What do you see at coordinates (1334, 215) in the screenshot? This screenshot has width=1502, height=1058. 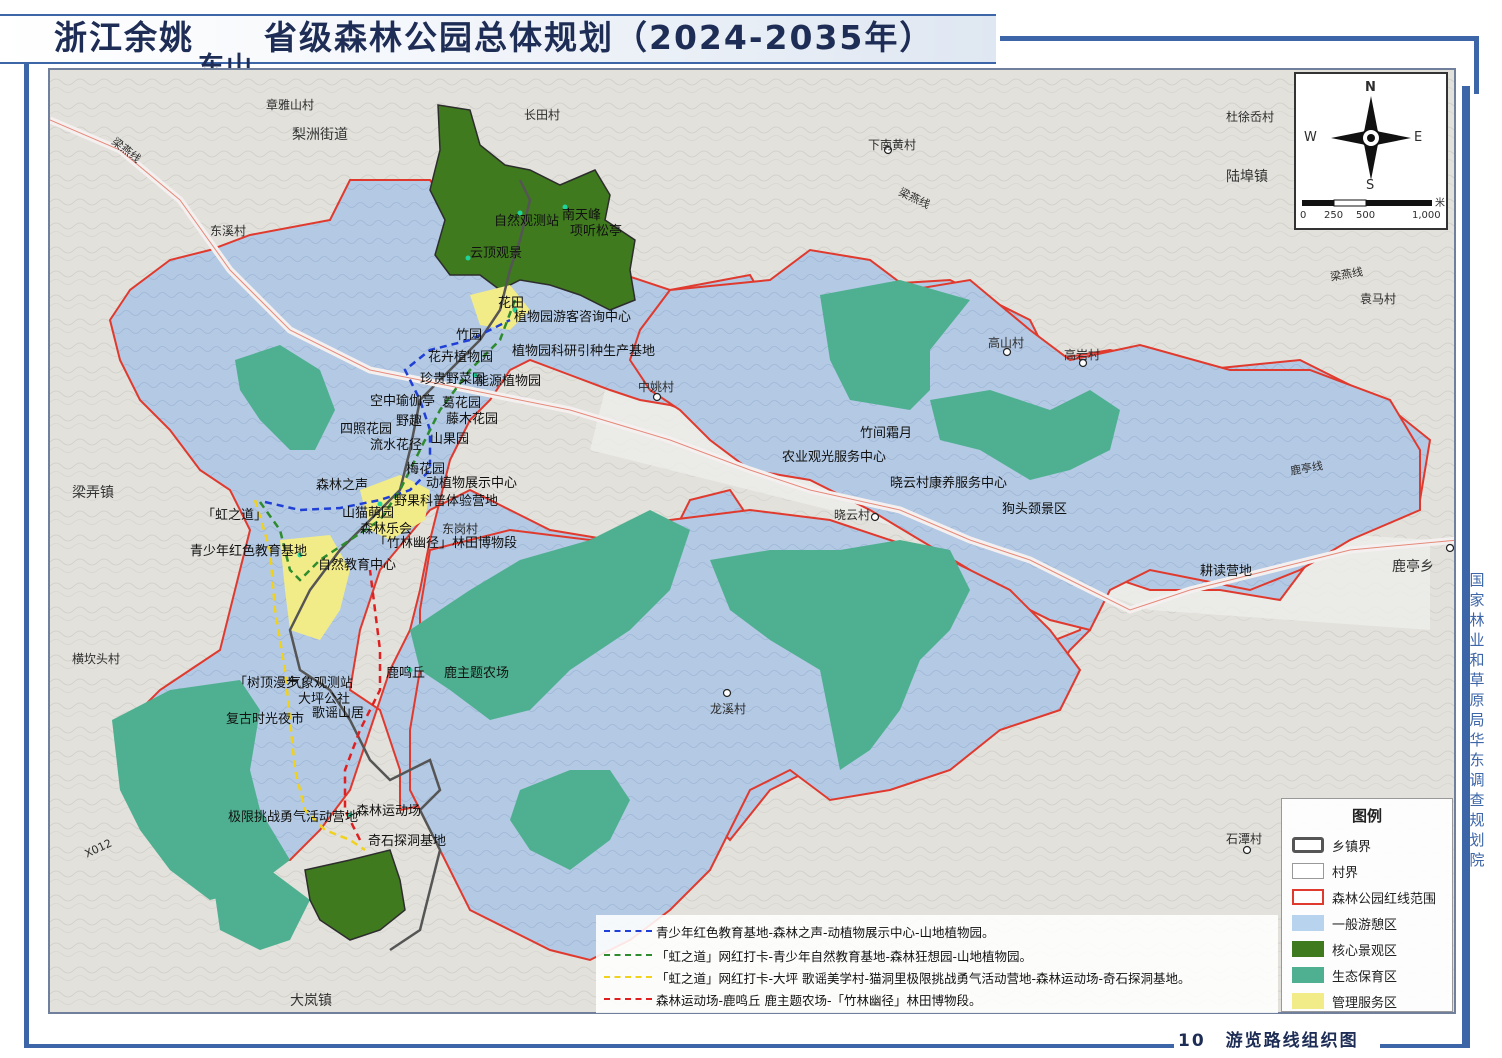 I see `scale-tick-1: 250` at bounding box center [1334, 215].